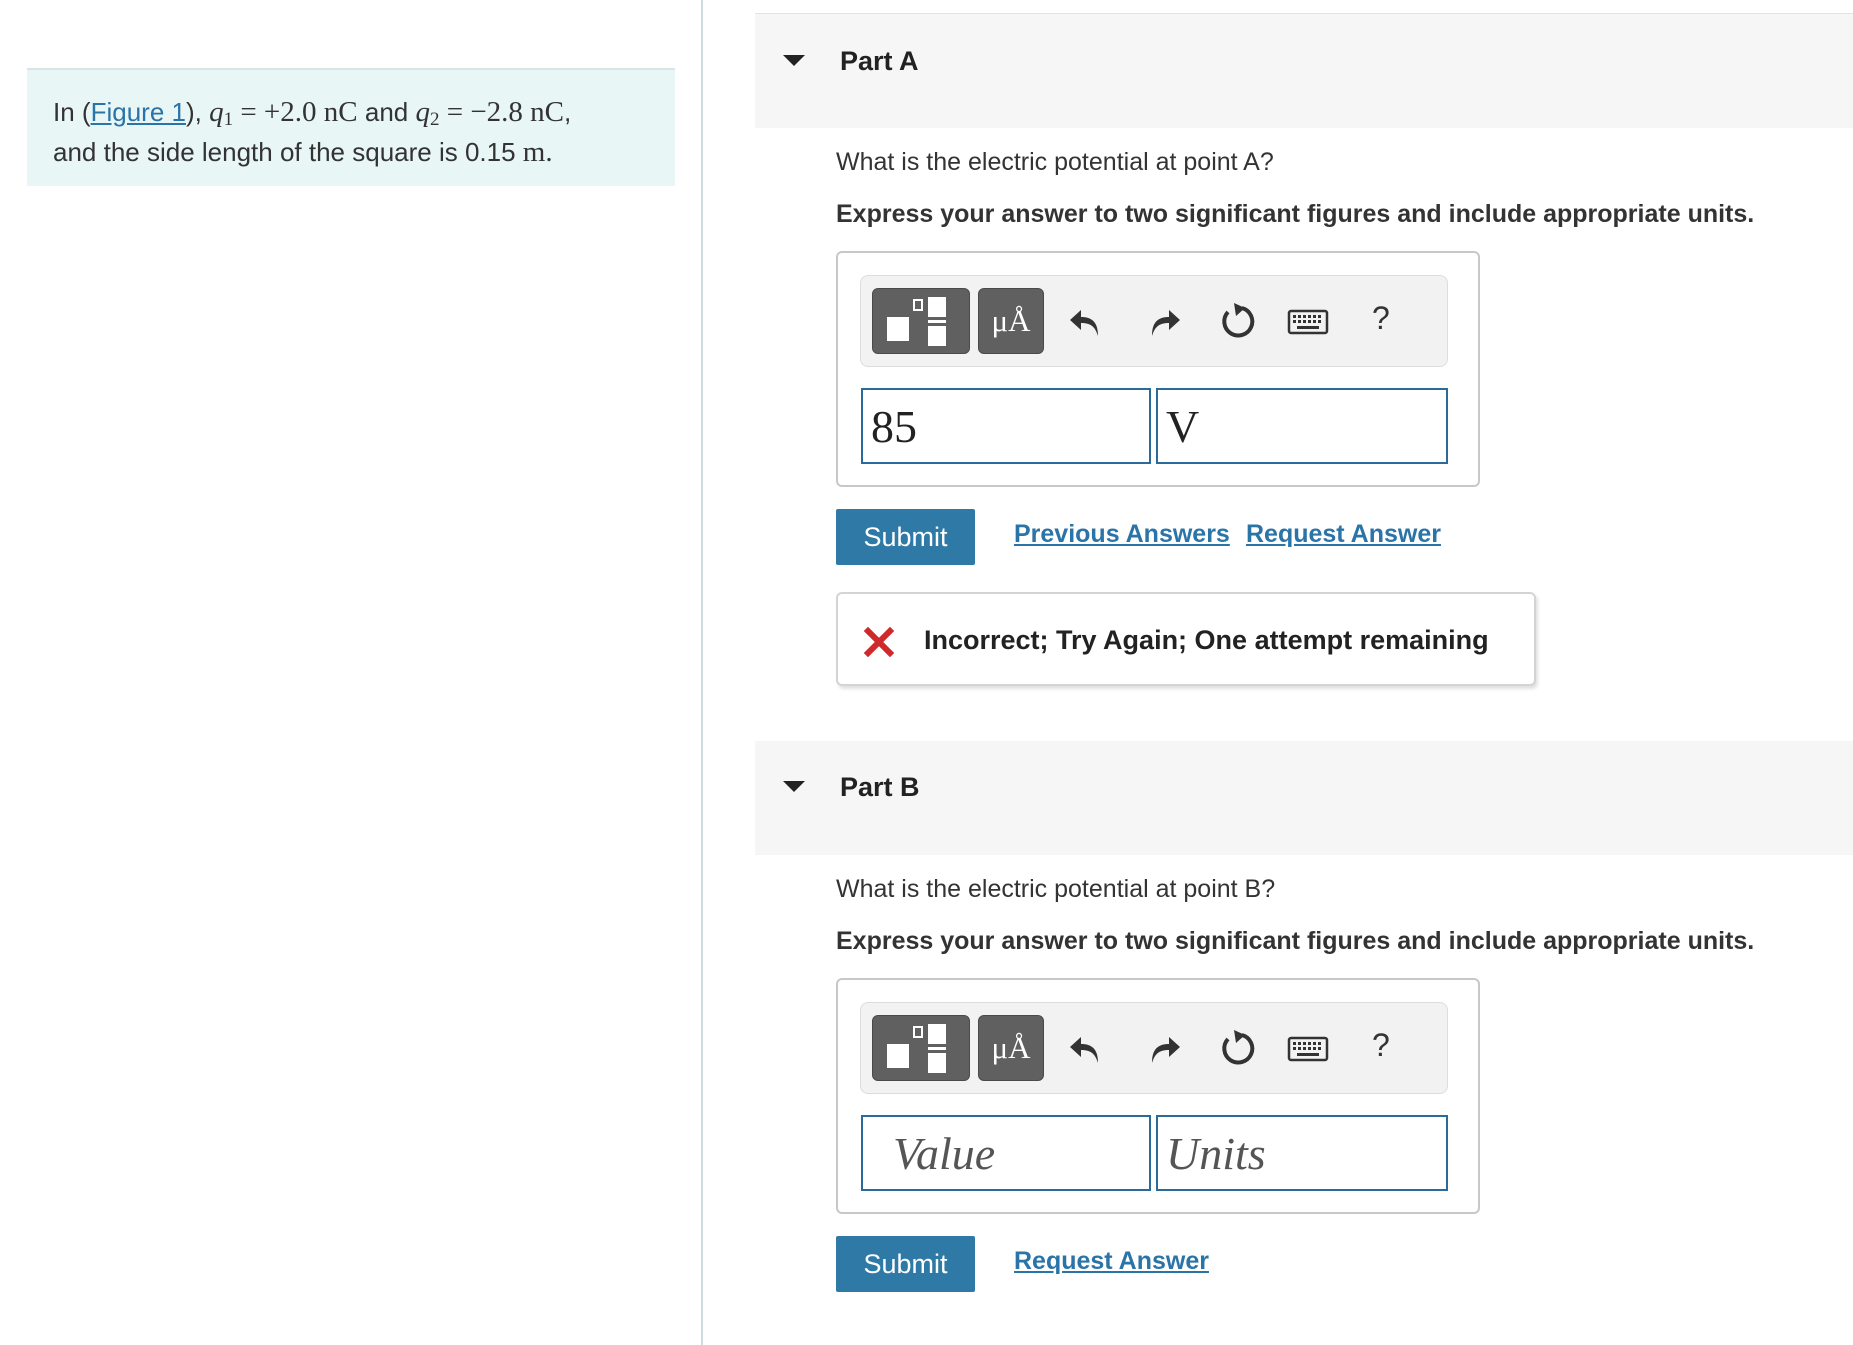  I want to click on part-a-header: Part A, so click(1304, 70).